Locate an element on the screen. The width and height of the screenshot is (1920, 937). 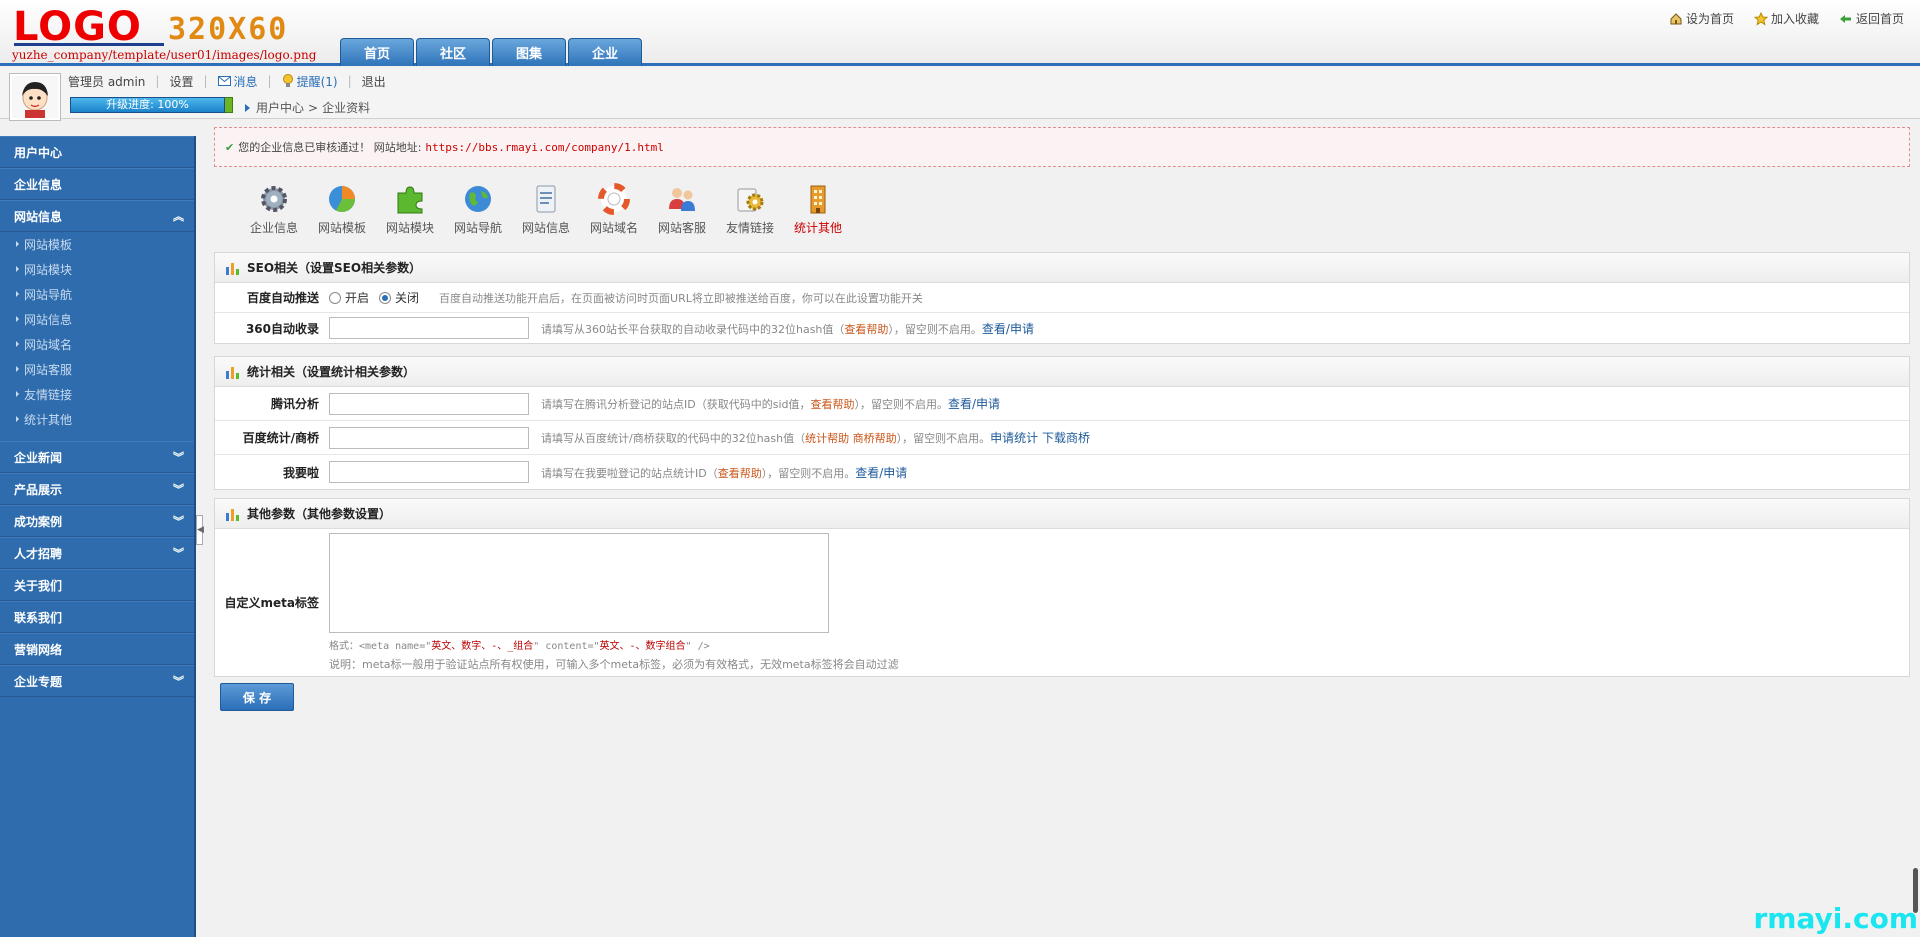
building-icon is located at coordinates (818, 199).